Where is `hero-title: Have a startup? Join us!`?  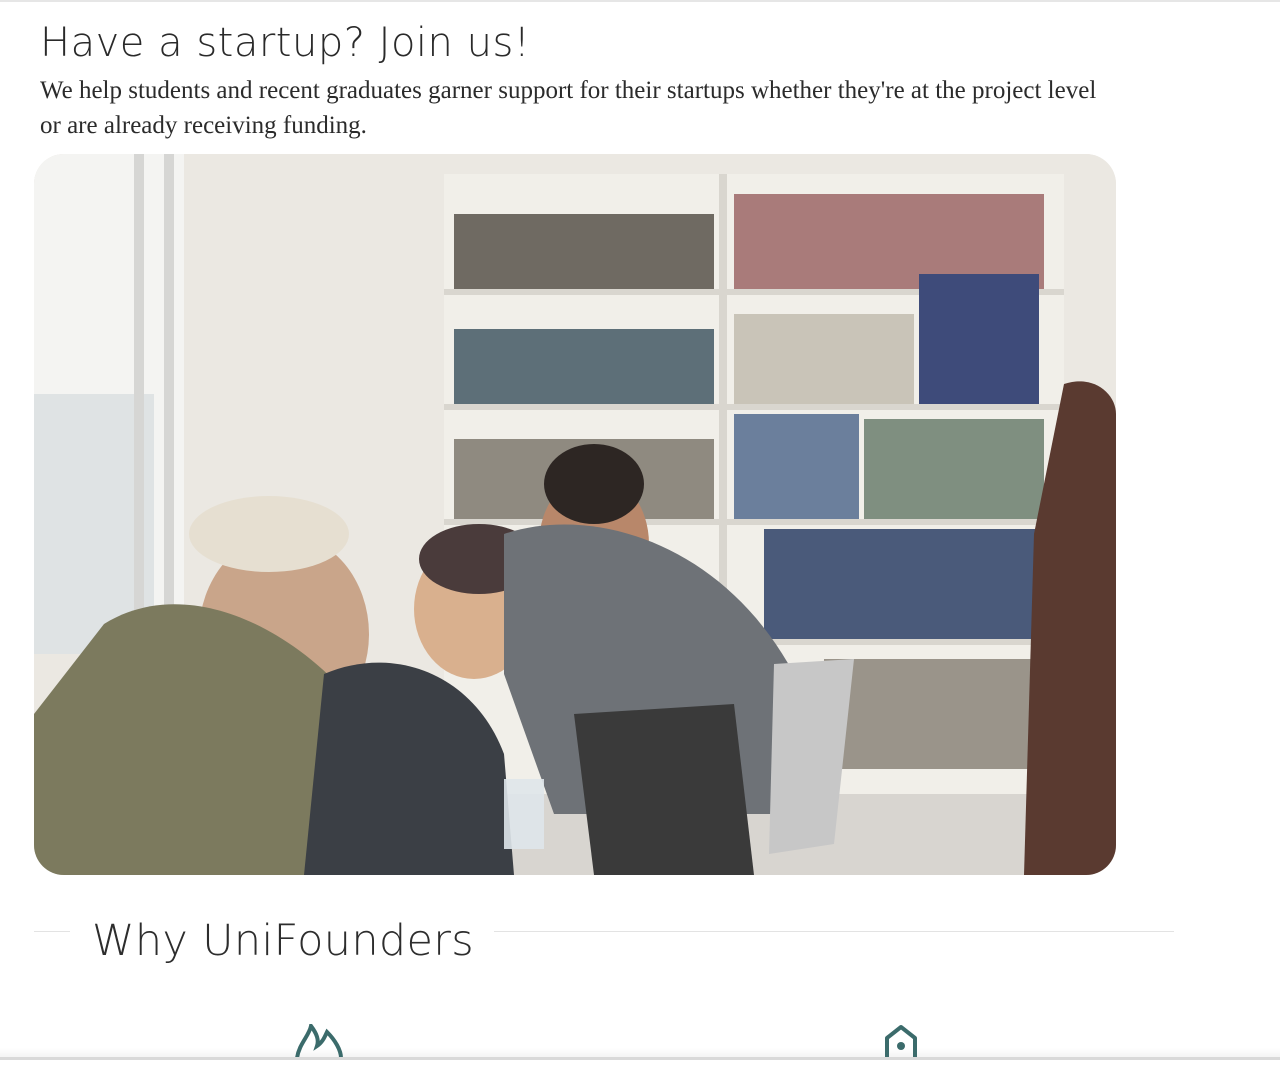
hero-title: Have a startup? Join us! is located at coordinates (285, 43).